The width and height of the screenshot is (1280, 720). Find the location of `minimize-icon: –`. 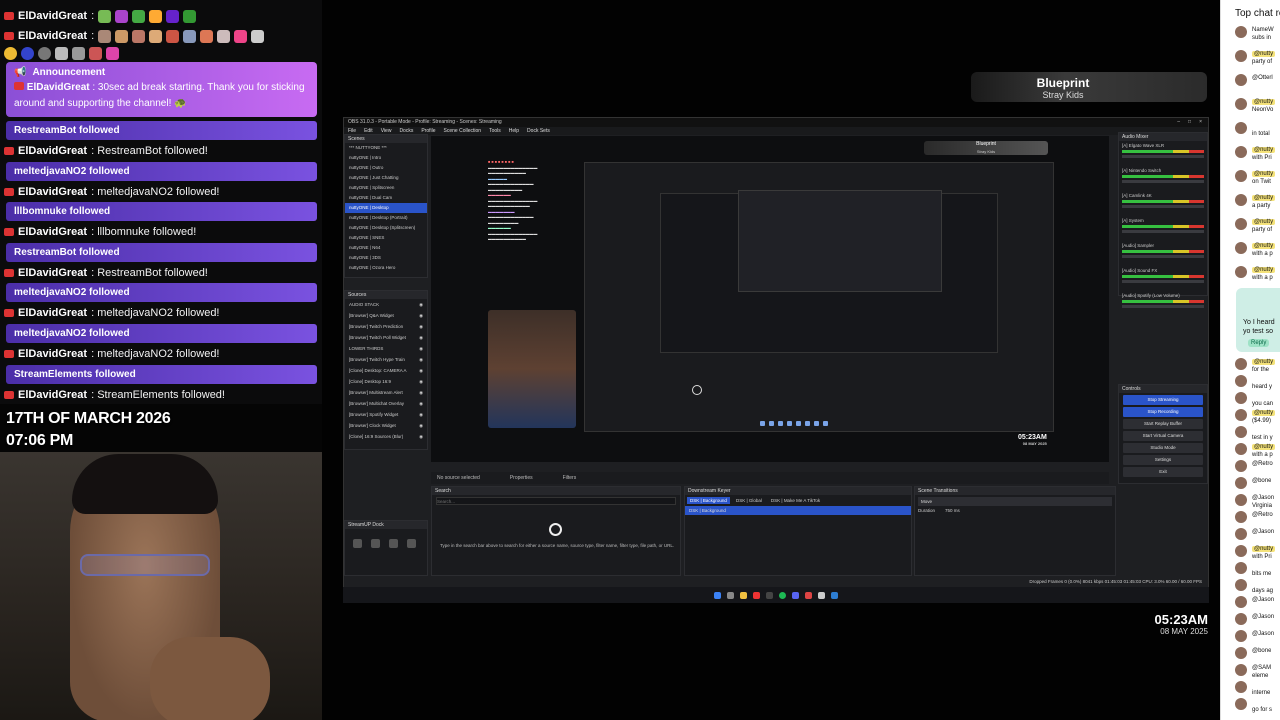

minimize-icon: – is located at coordinates (1178, 122).